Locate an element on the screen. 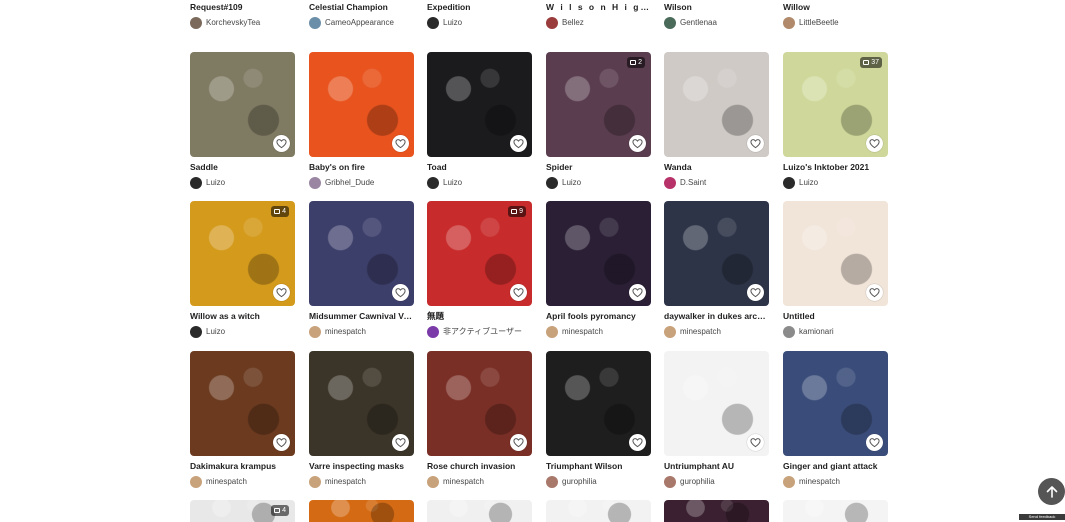 The image size is (1065, 522). artist-link: CameoAppearance is located at coordinates (361, 23).